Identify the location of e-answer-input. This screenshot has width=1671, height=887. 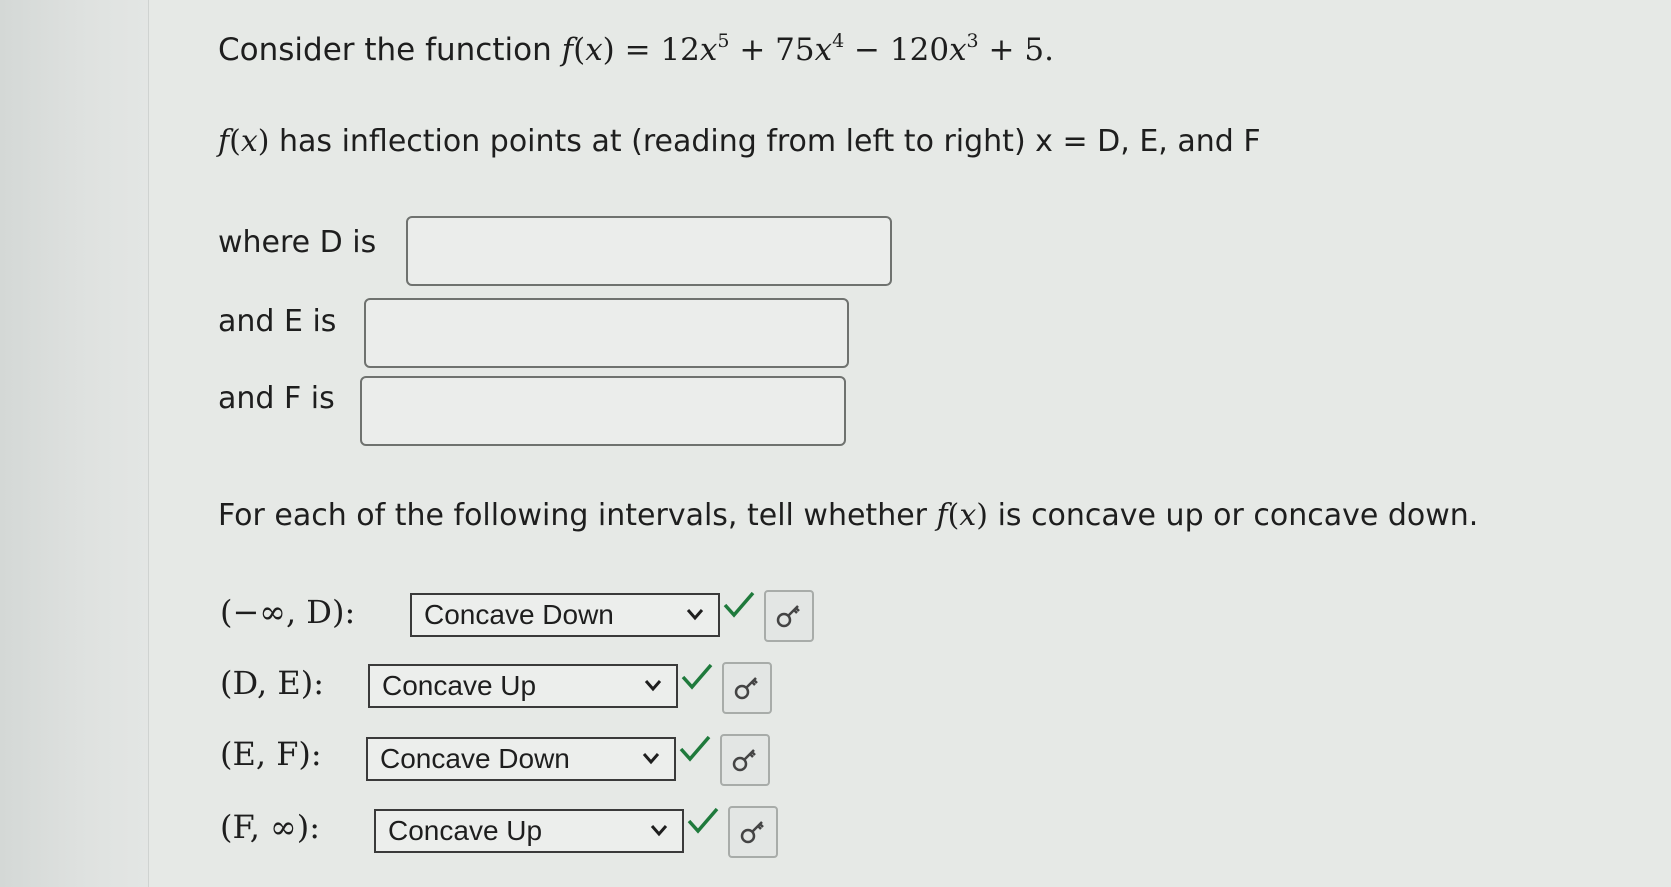
(606, 333).